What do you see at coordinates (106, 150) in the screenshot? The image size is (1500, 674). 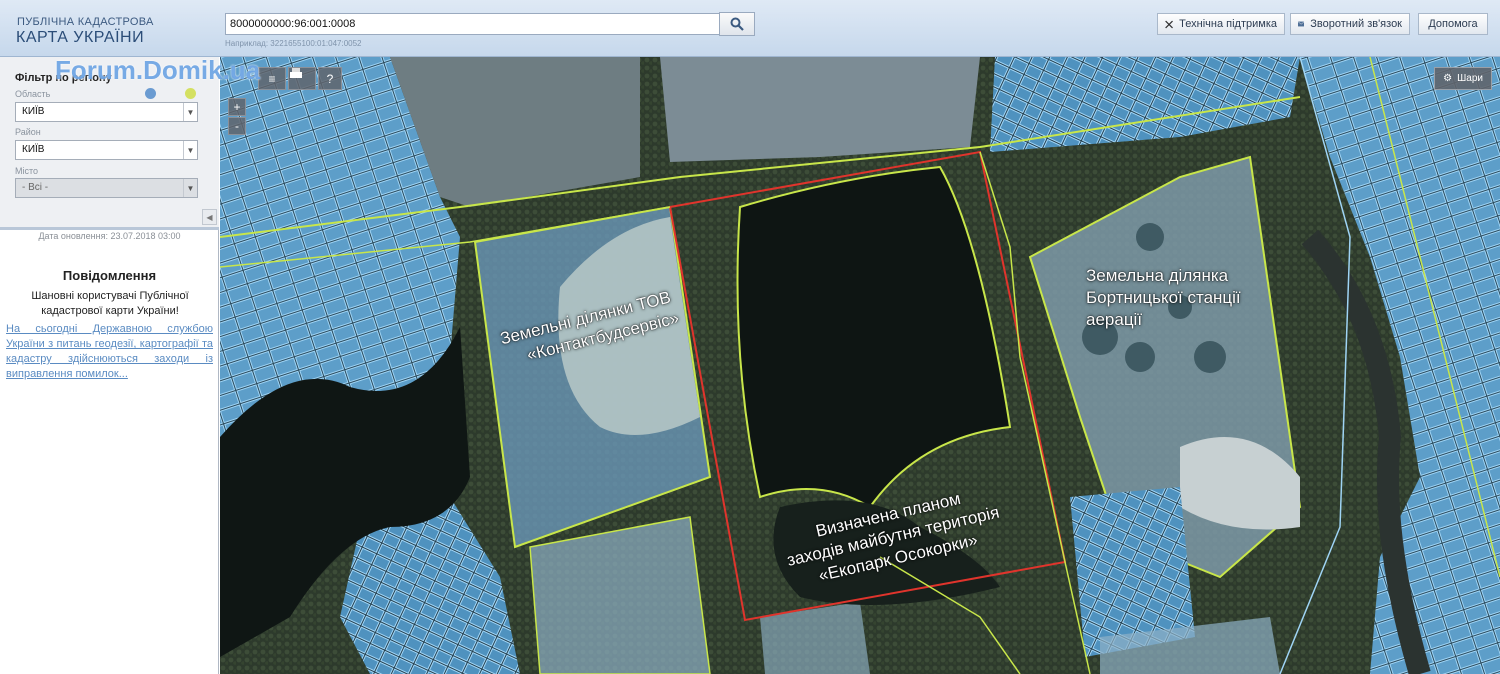 I see `district-select: КИЇВ ▼` at bounding box center [106, 150].